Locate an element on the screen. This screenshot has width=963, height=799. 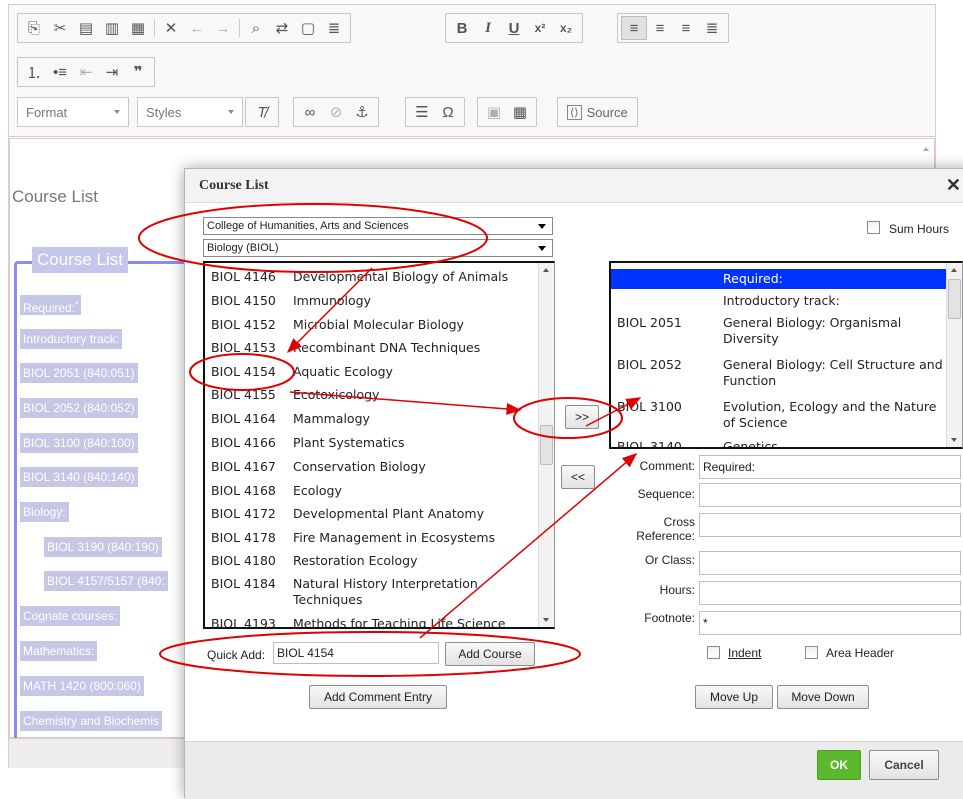
undo-icon: ← is located at coordinates (197, 28).